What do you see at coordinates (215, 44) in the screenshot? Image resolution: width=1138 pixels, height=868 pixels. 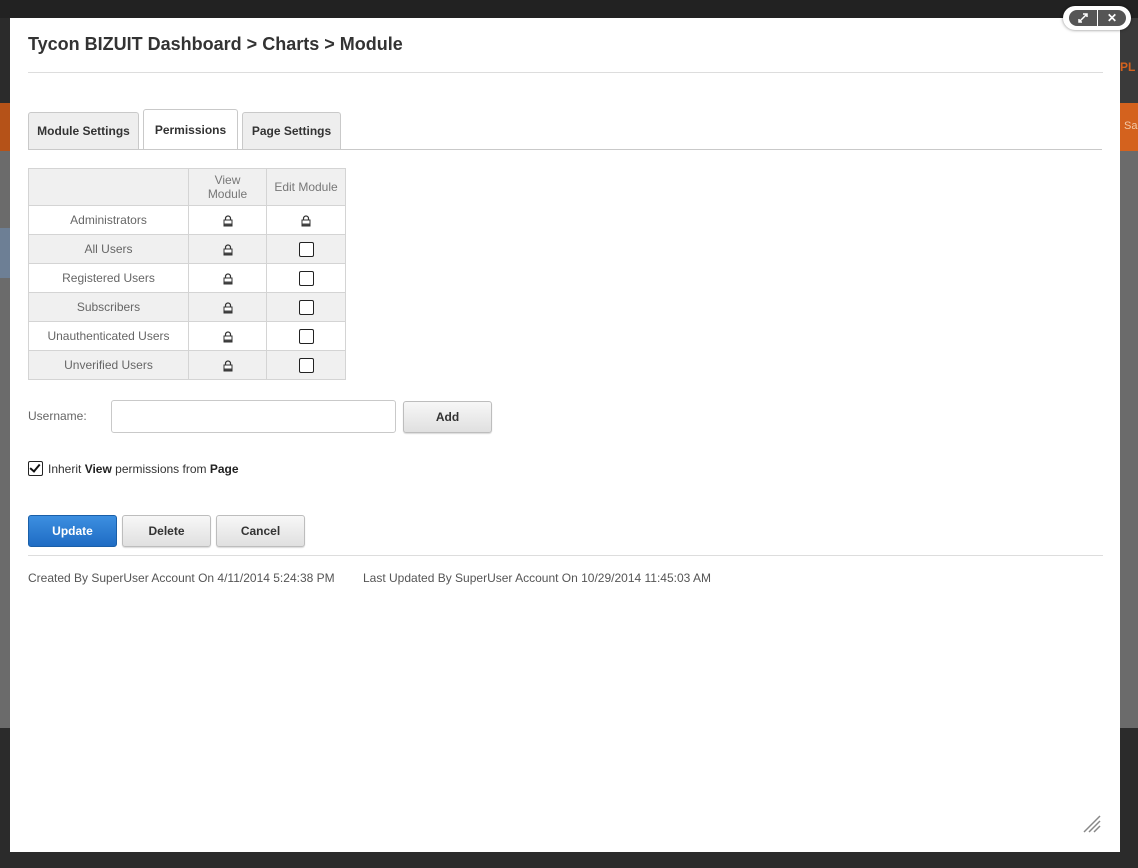 I see `page-title: Tycon BIZUIT Dashboard > Charts > Module` at bounding box center [215, 44].